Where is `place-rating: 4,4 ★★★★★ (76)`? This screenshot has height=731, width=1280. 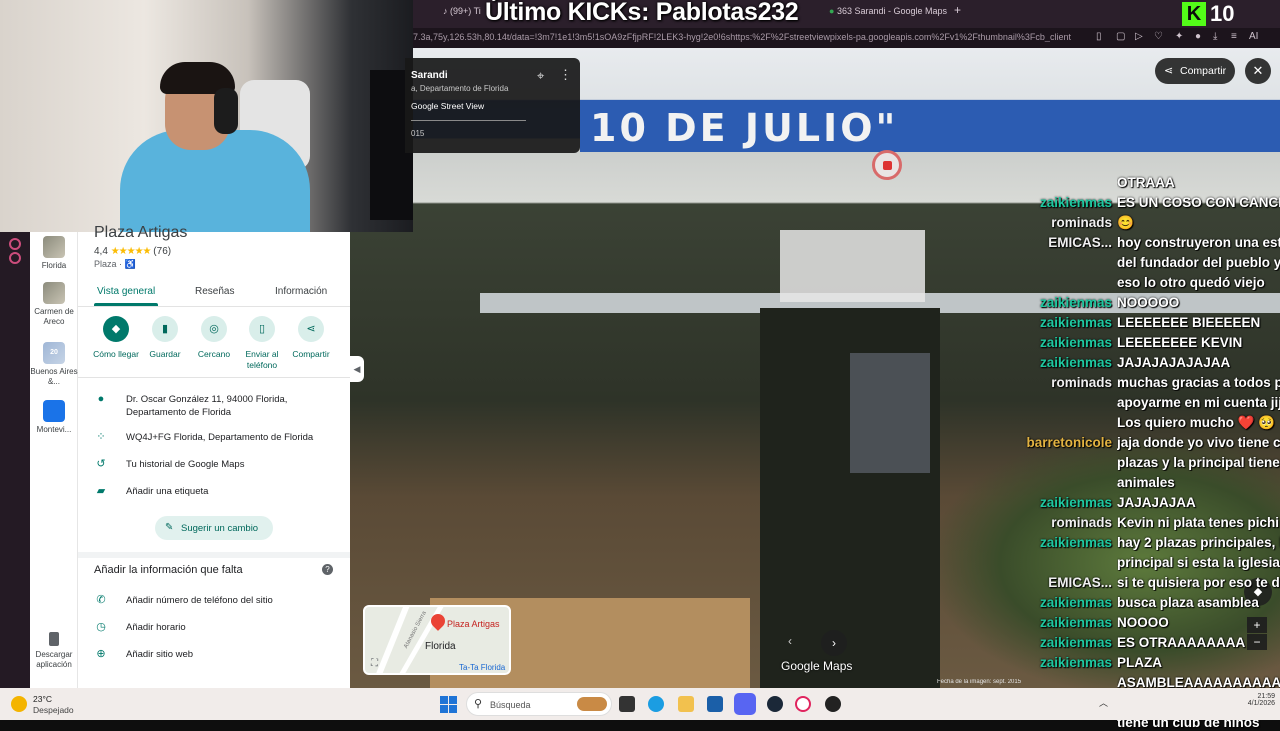 place-rating: 4,4 ★★★★★ (76) is located at coordinates (132, 251).